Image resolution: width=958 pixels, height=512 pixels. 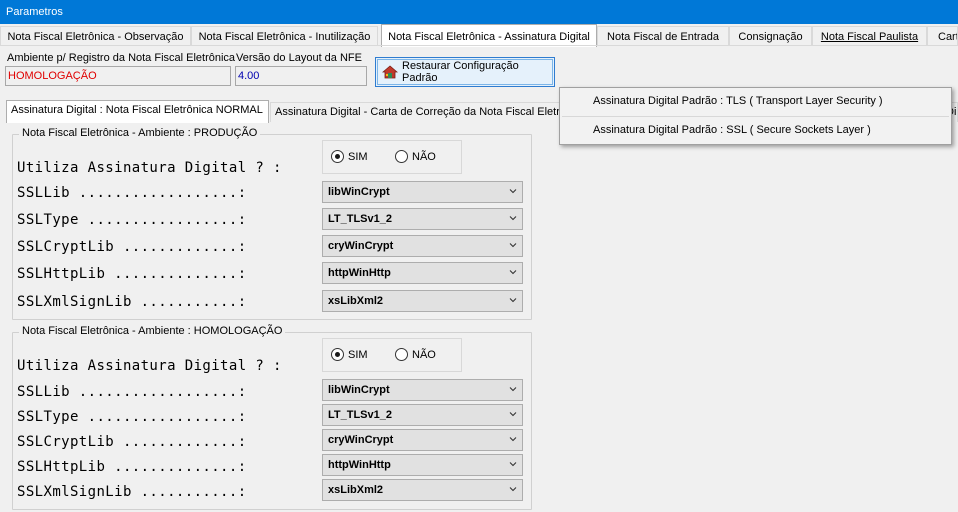 I want to click on tab-nfe-inutilizacao: Nota Fiscal Eletrônica - Inutilização, so click(x=284, y=36).